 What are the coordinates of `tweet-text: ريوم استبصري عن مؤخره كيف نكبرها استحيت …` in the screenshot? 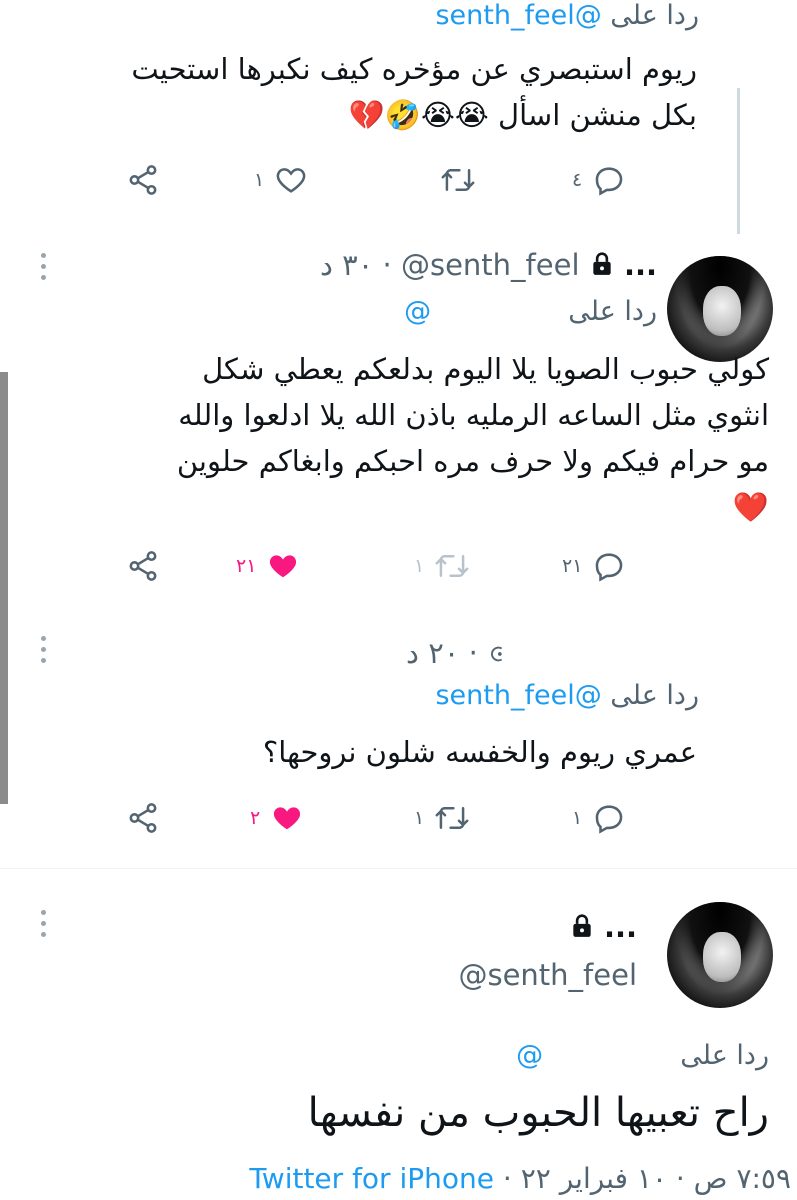 It's located at (414, 92).